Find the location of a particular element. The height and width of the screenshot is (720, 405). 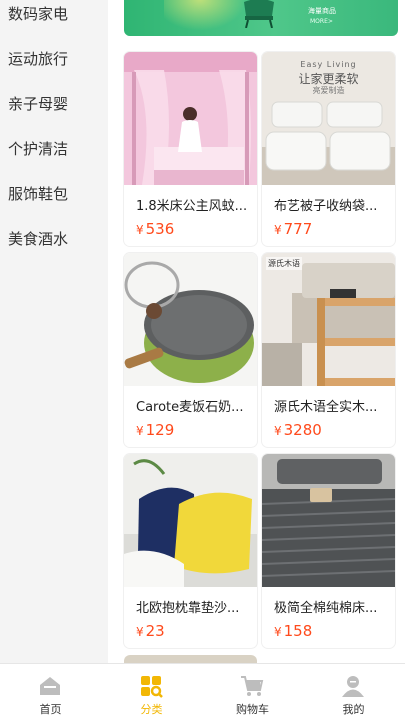

tab-profile: 我的 is located at coordinates (353, 692).